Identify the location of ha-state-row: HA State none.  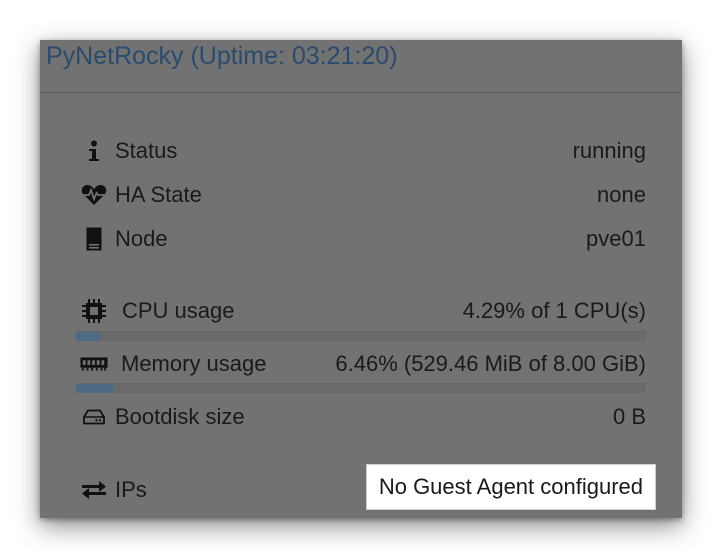
(361, 195).